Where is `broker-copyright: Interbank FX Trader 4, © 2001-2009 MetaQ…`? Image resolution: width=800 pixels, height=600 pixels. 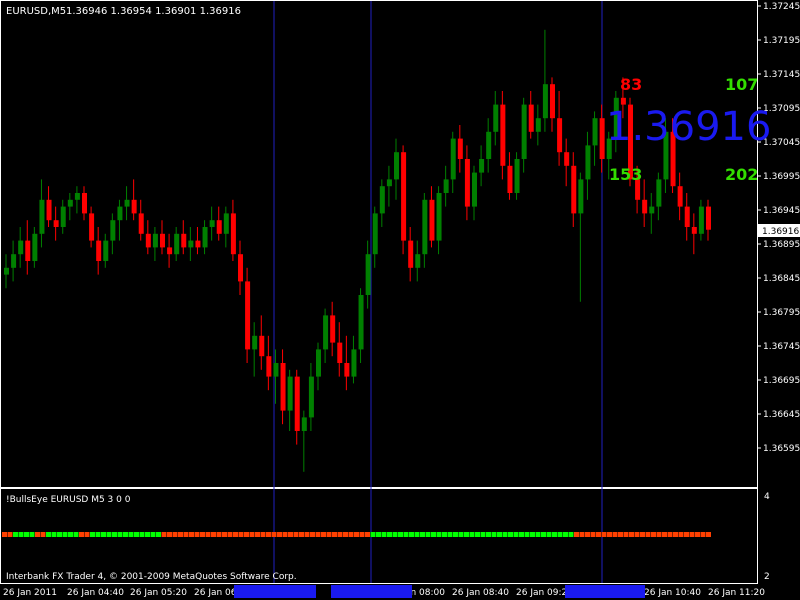 broker-copyright: Interbank FX Trader 4, © 2001-2009 MetaQ… is located at coordinates (151, 577).